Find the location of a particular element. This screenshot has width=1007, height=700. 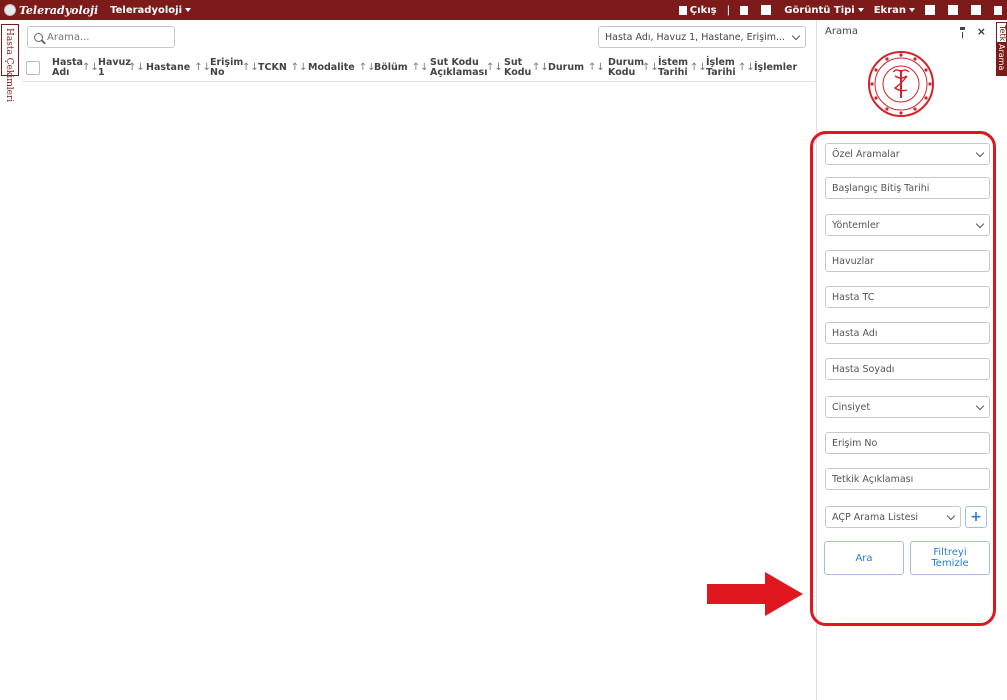

app-menu-label: Teleradyoloji is located at coordinates (146, 10).